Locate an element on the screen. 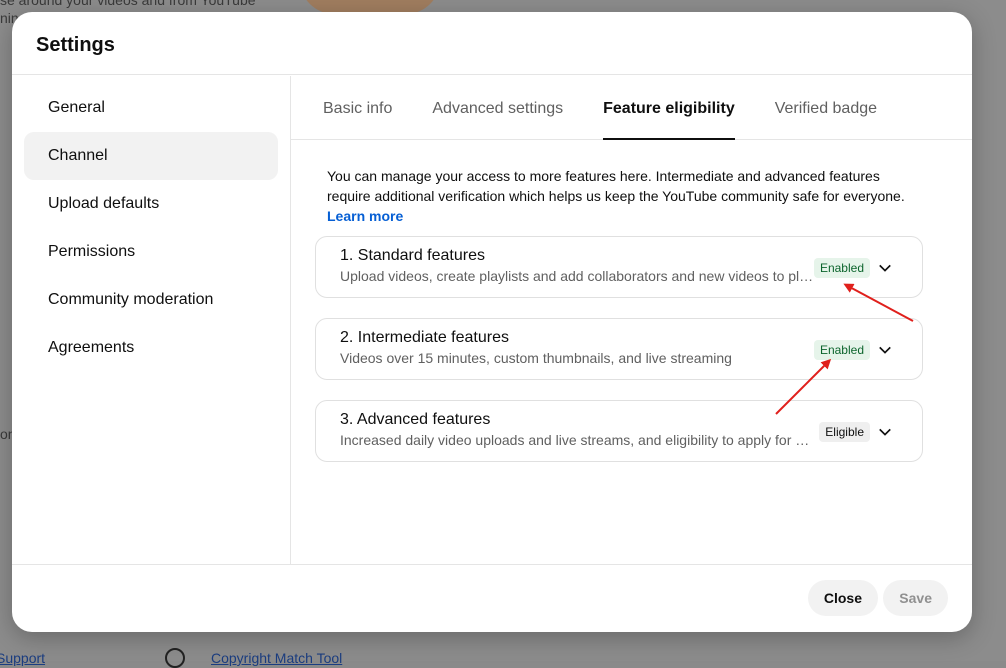 The height and width of the screenshot is (668, 1006). dialog-title: Settings is located at coordinates (75, 45).